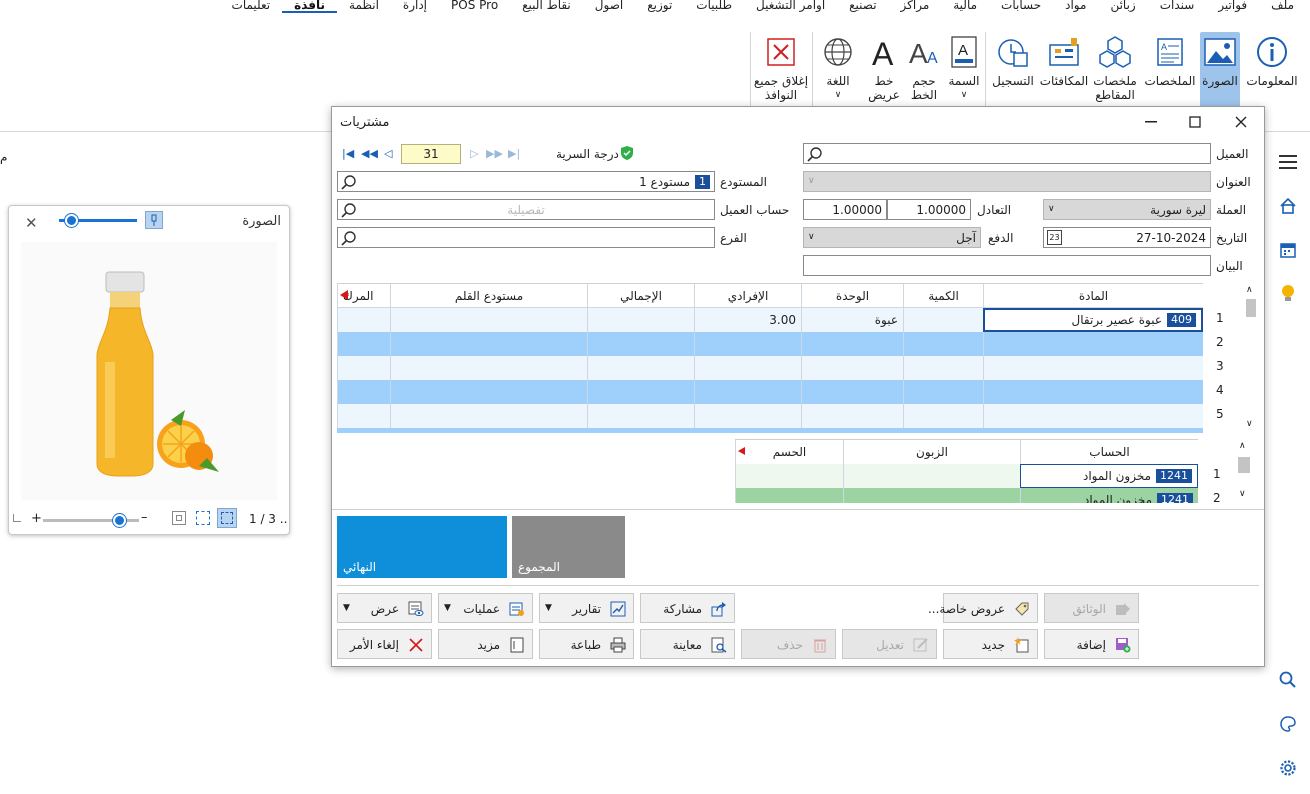 This screenshot has width=1310, height=794. I want to click on header-quantity: الكمية, so click(943, 296).